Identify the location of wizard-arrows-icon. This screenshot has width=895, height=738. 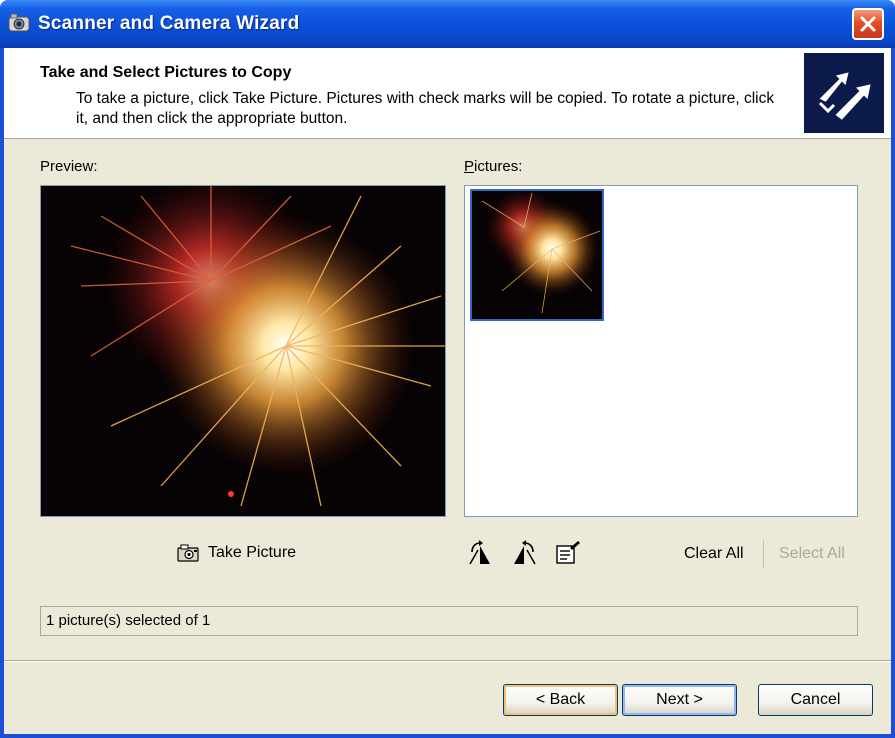
(844, 93).